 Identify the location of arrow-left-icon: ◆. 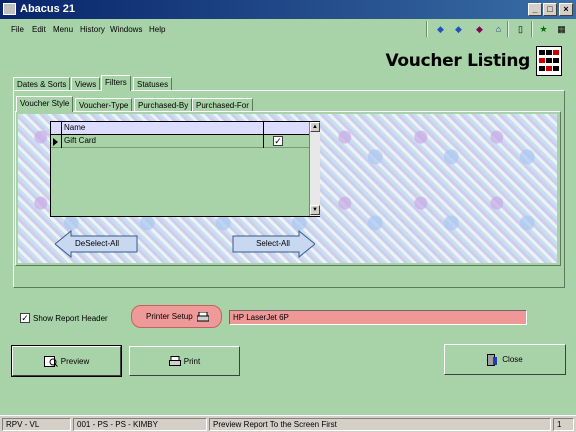
(440, 29).